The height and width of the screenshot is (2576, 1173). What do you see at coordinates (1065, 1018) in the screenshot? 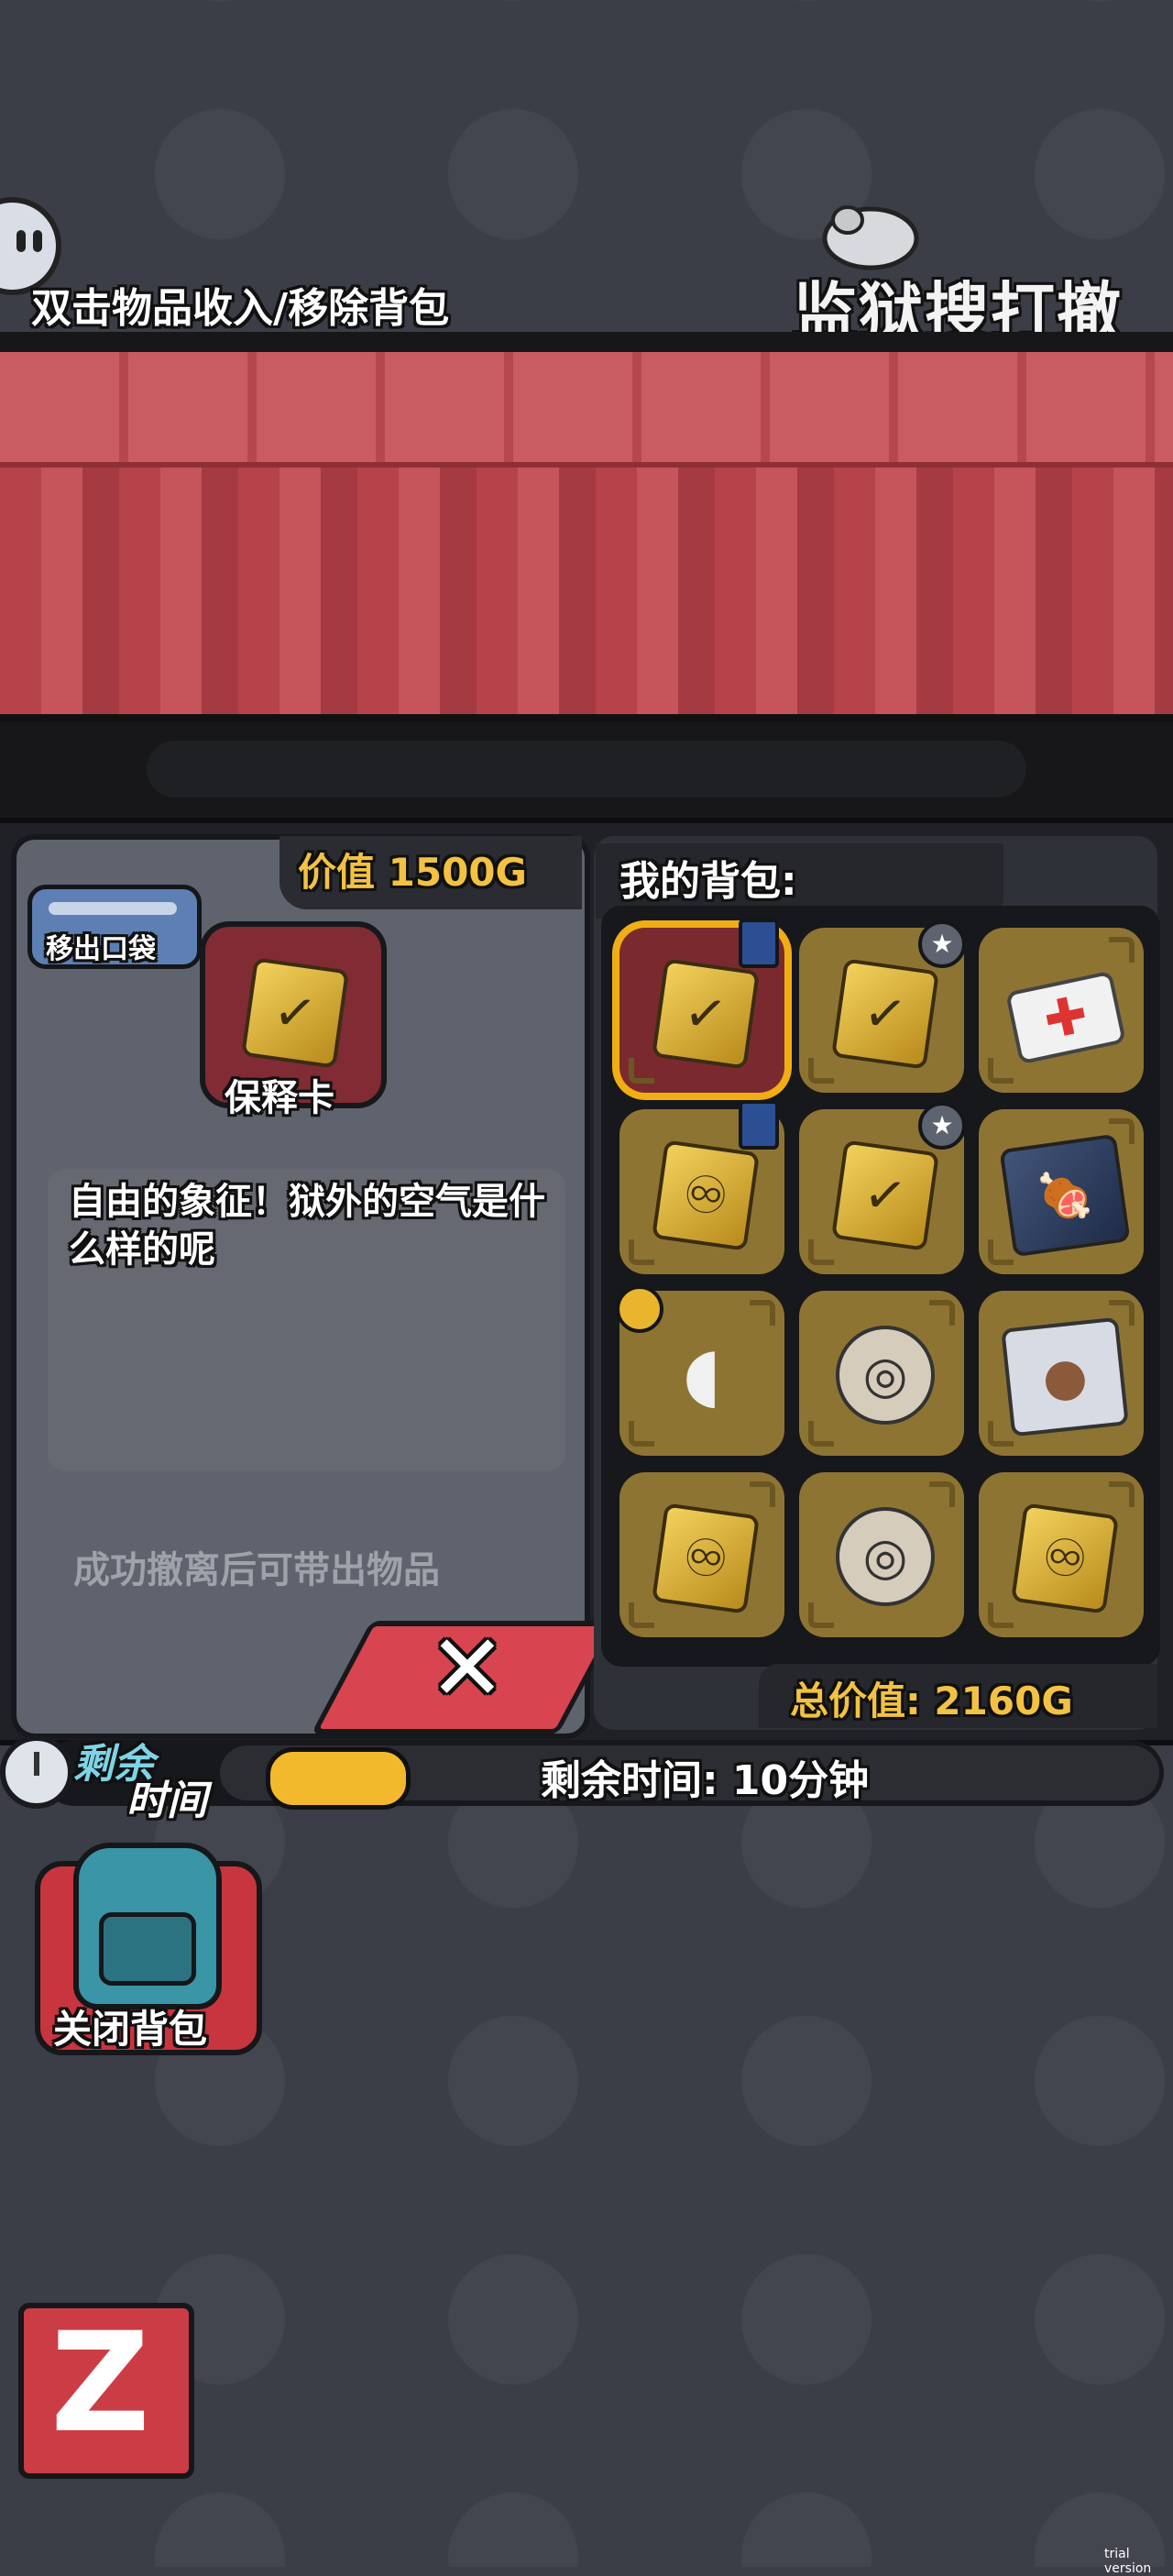
I see `medical-card-icon: ✚` at bounding box center [1065, 1018].